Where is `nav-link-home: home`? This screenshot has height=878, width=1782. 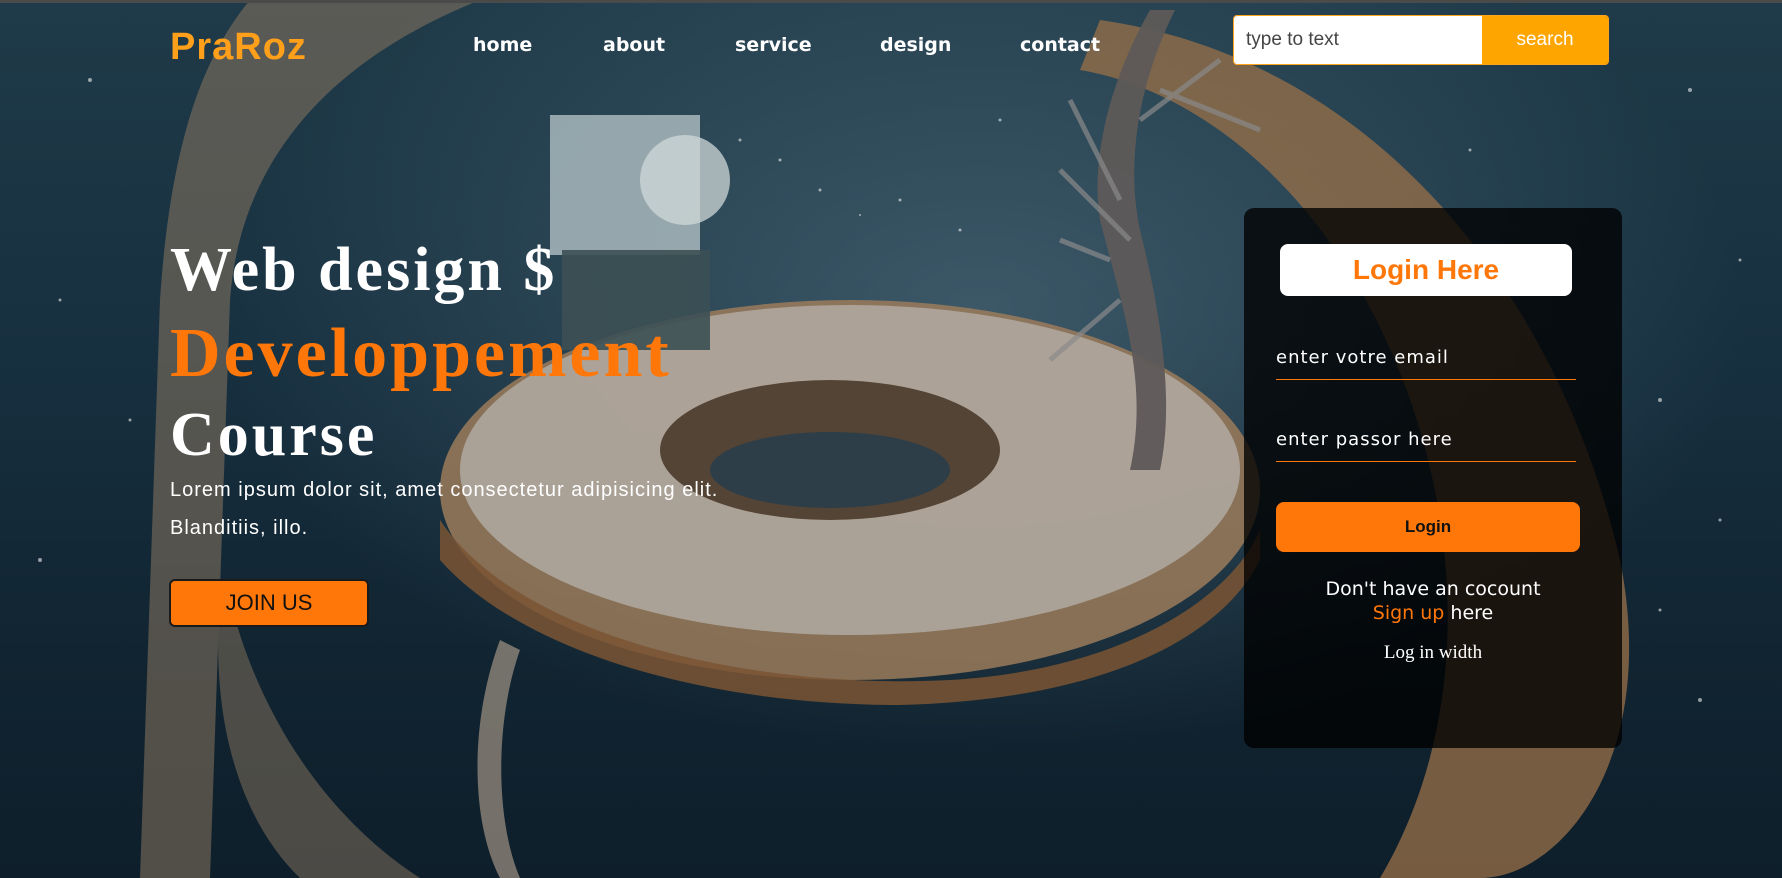 nav-link-home: home is located at coordinates (502, 45).